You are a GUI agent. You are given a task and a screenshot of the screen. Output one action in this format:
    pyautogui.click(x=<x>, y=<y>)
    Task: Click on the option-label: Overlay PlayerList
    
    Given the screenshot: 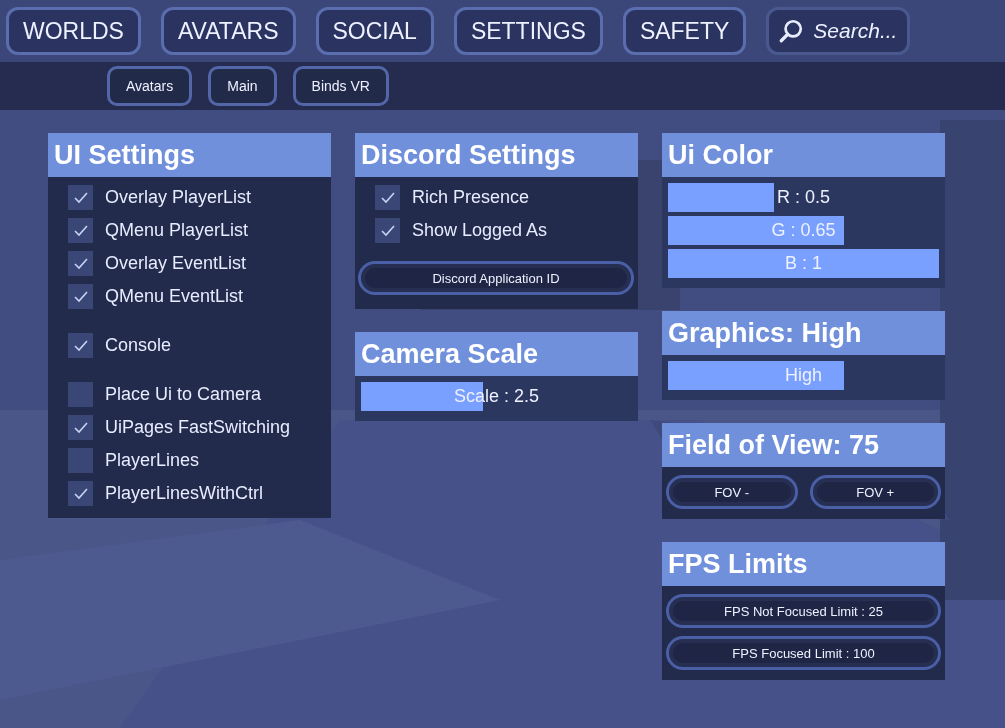 What is the action you would take?
    pyautogui.click(x=178, y=197)
    